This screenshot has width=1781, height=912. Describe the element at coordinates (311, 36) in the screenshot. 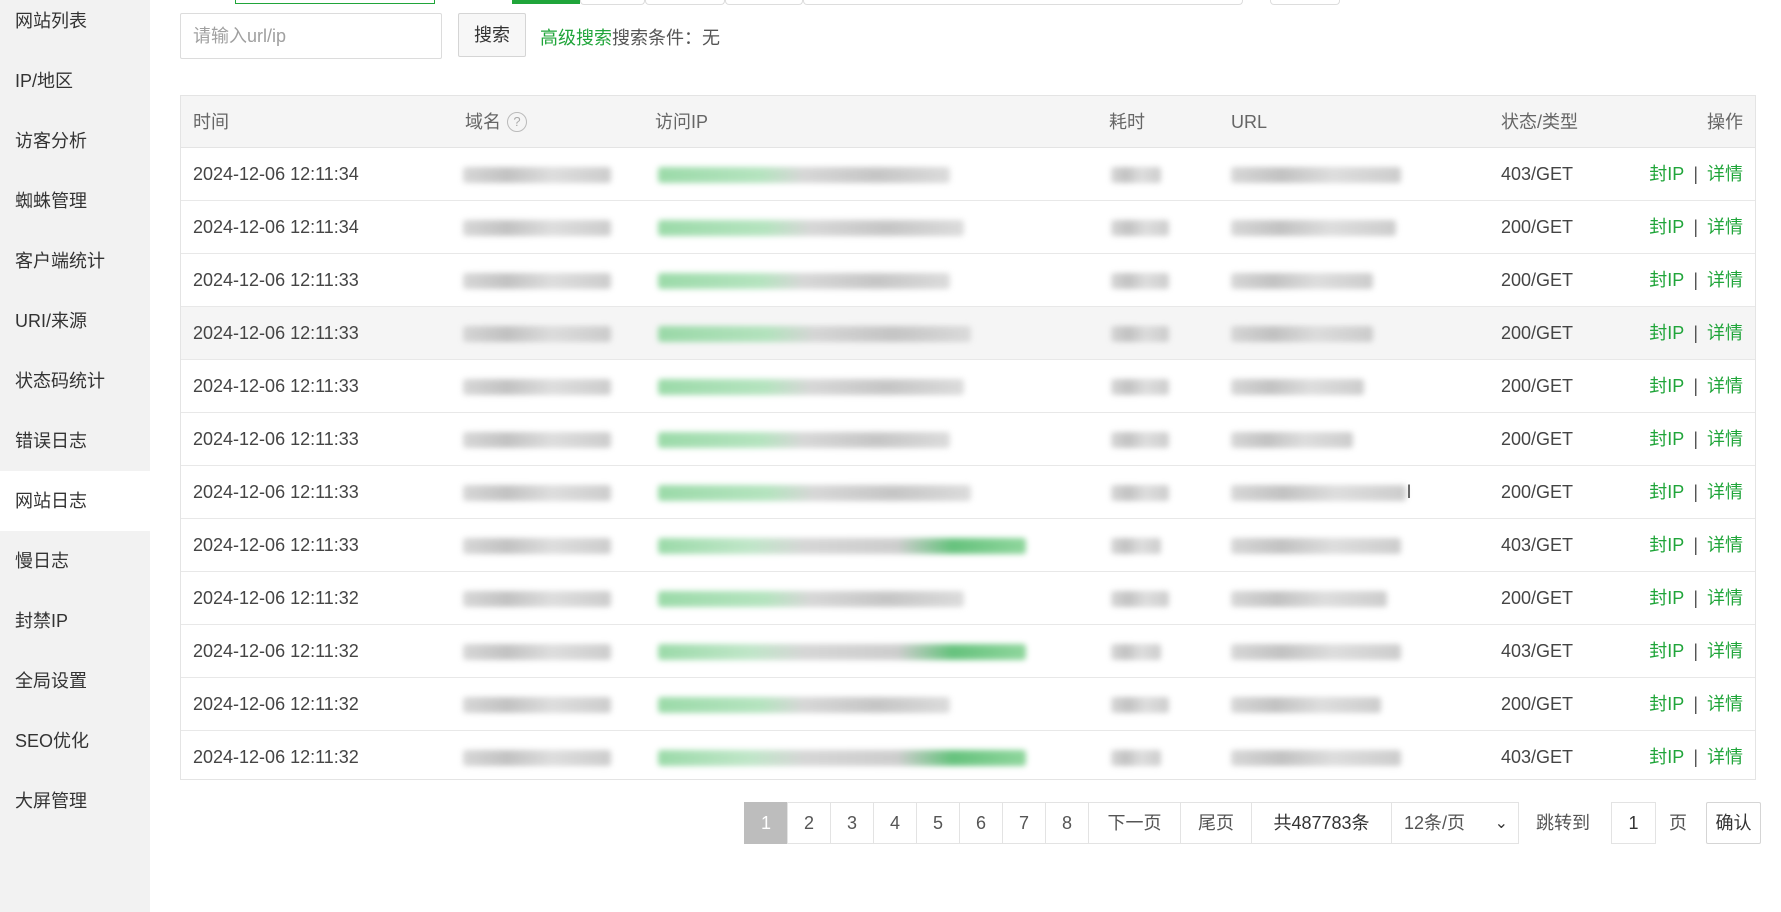

I see `search-input` at that location.